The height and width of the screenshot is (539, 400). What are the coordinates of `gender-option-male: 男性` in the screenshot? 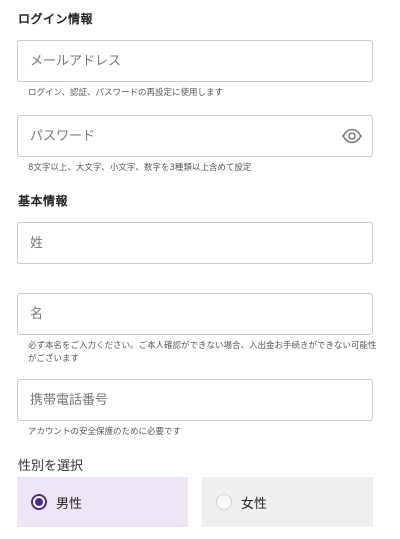 It's located at (102, 502).